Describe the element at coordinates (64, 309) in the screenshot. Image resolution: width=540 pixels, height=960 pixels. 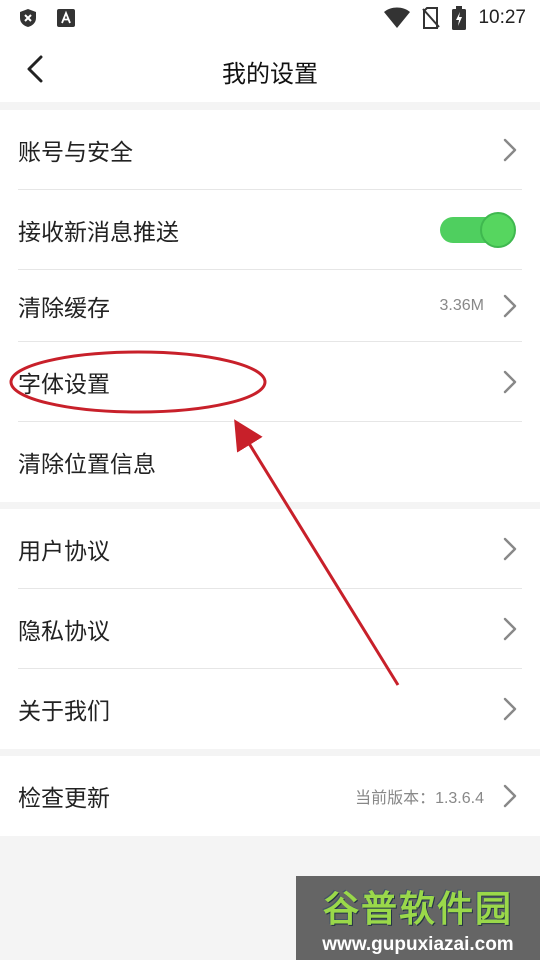
I see `row-label: 清除缓存` at that location.